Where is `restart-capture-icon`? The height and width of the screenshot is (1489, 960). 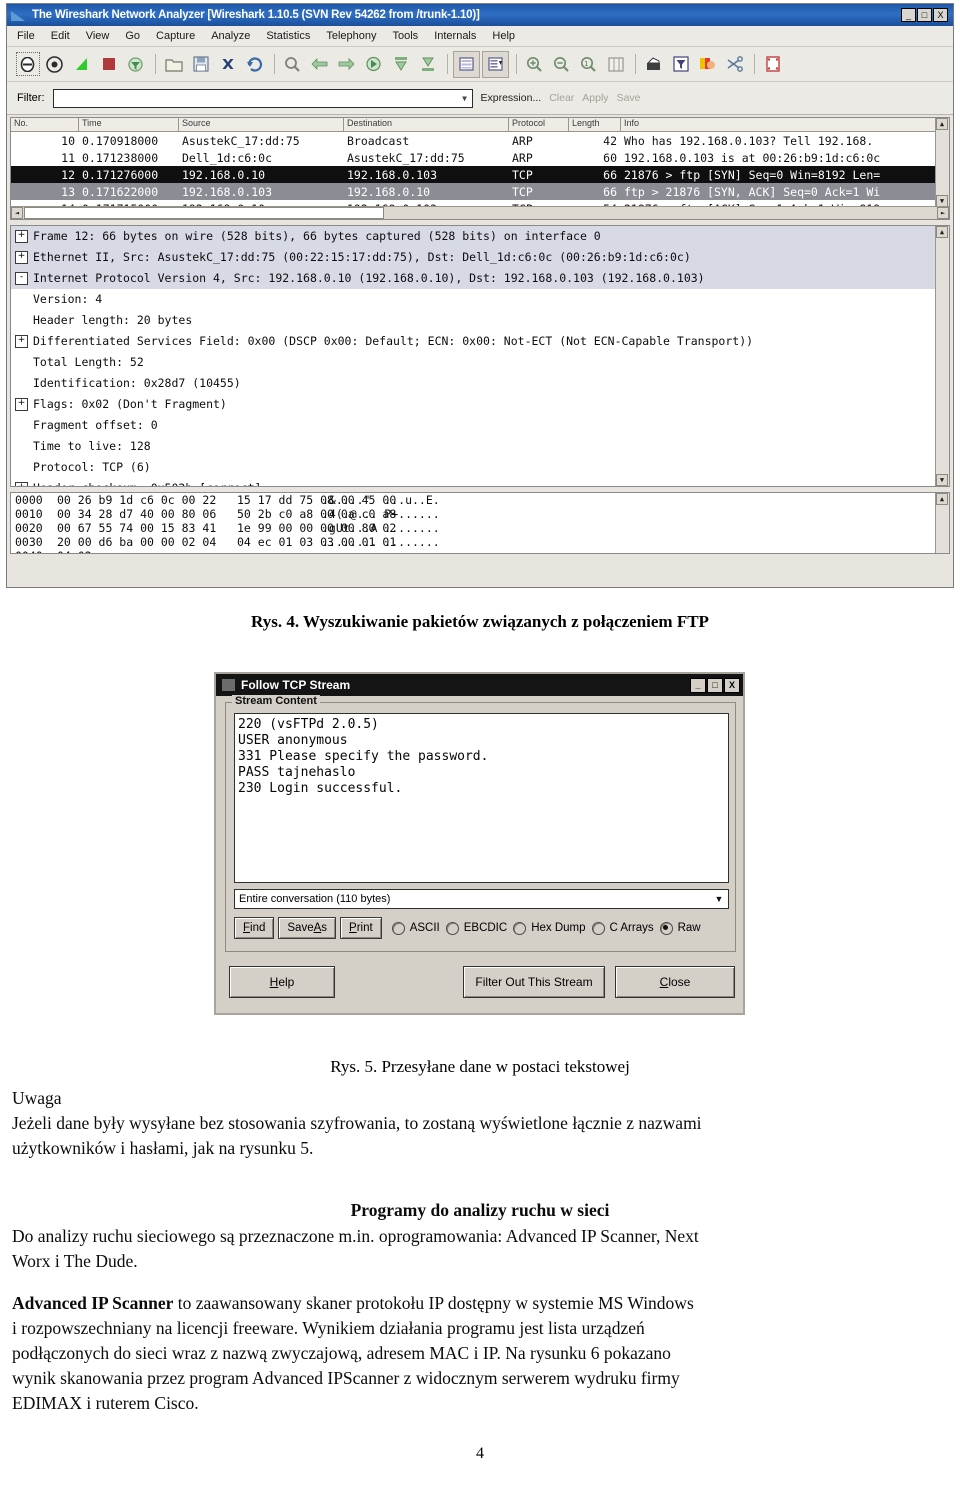
restart-capture-icon is located at coordinates (81, 64).